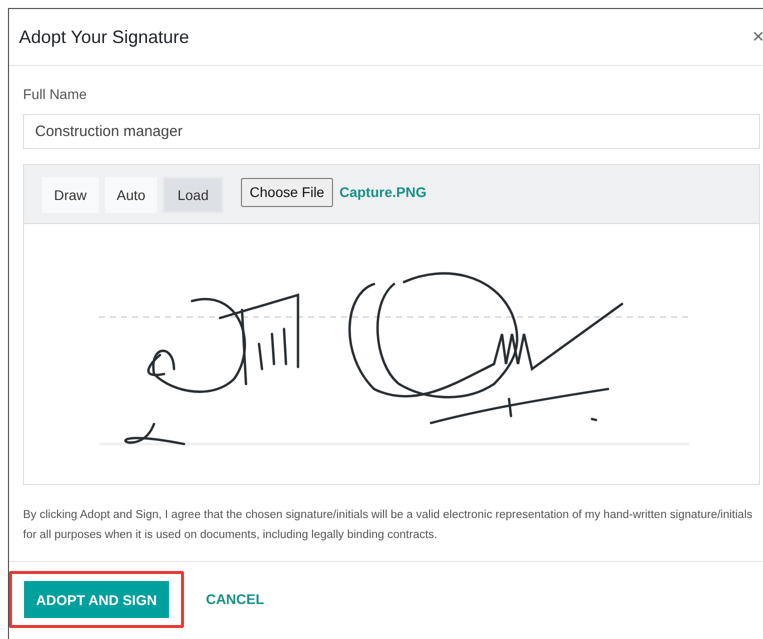 This screenshot has height=639, width=763. What do you see at coordinates (131, 195) in the screenshot?
I see `mode-tab: Auto` at bounding box center [131, 195].